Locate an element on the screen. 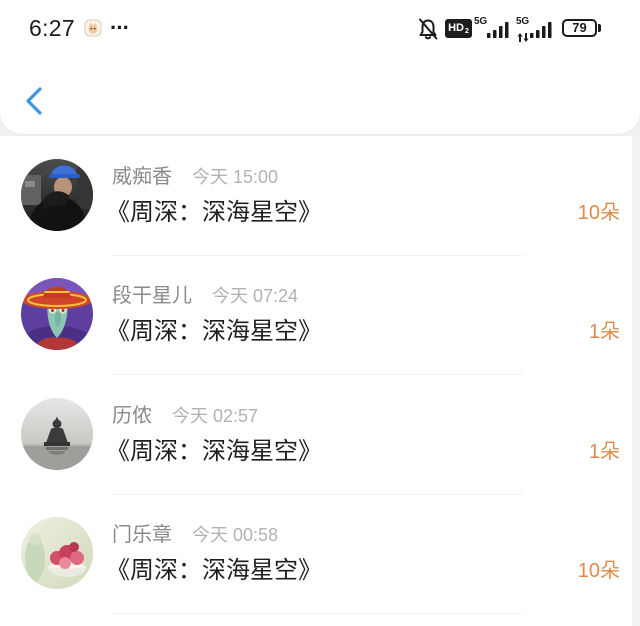  status-bar: 6:27 ··· HD2 5G 5G 79 is located at coordinates (320, 28).